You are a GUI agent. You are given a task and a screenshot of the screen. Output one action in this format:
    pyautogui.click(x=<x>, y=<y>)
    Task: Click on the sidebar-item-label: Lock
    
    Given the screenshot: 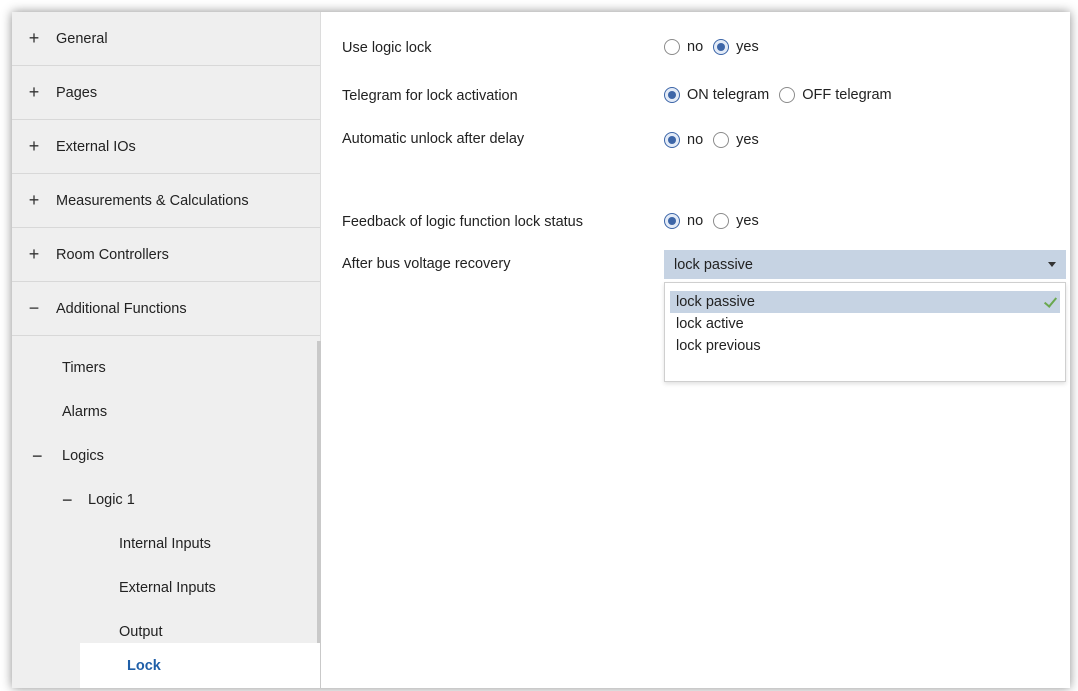 What is the action you would take?
    pyautogui.click(x=144, y=665)
    